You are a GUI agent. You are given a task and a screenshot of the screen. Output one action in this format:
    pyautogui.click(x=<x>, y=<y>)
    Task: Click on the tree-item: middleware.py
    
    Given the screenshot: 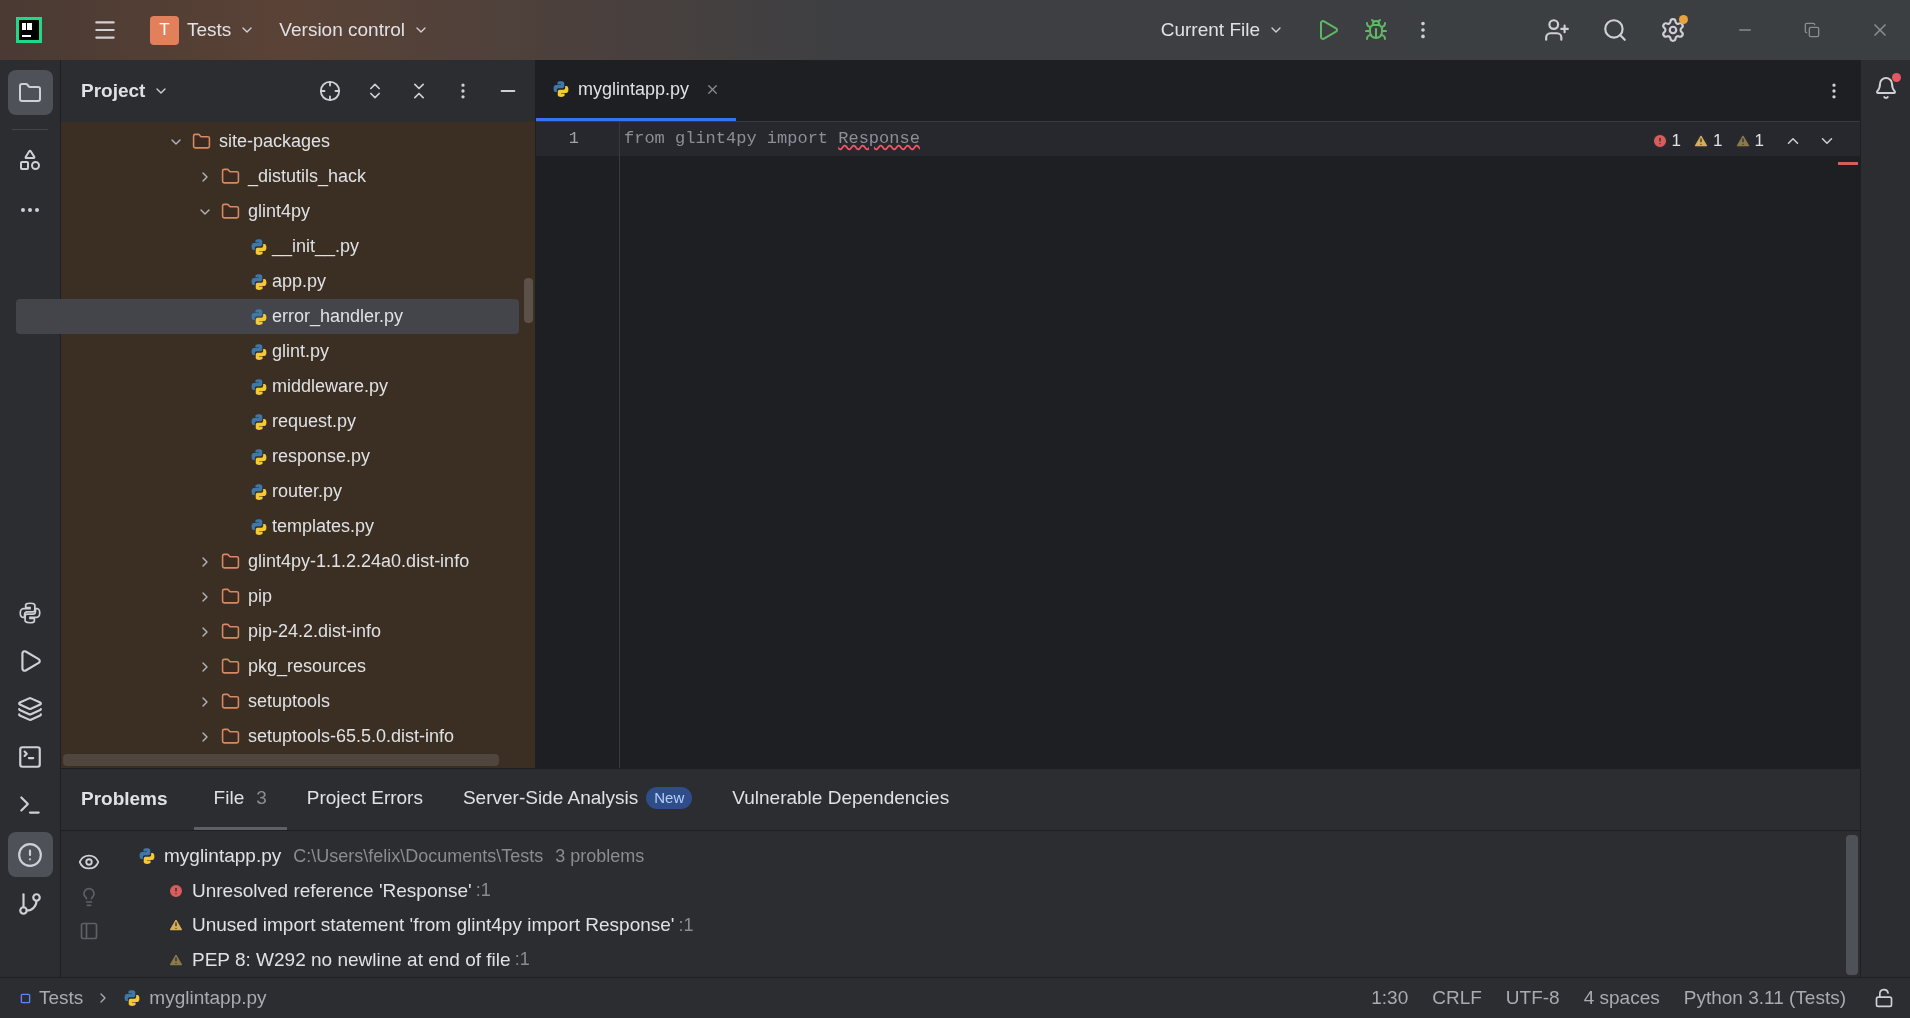 What is the action you would take?
    pyautogui.click(x=267, y=386)
    